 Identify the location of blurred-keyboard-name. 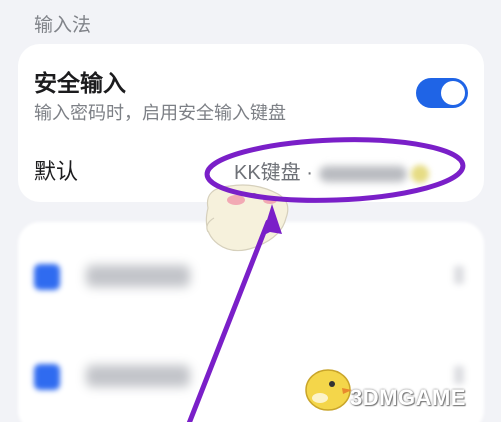
(362, 173).